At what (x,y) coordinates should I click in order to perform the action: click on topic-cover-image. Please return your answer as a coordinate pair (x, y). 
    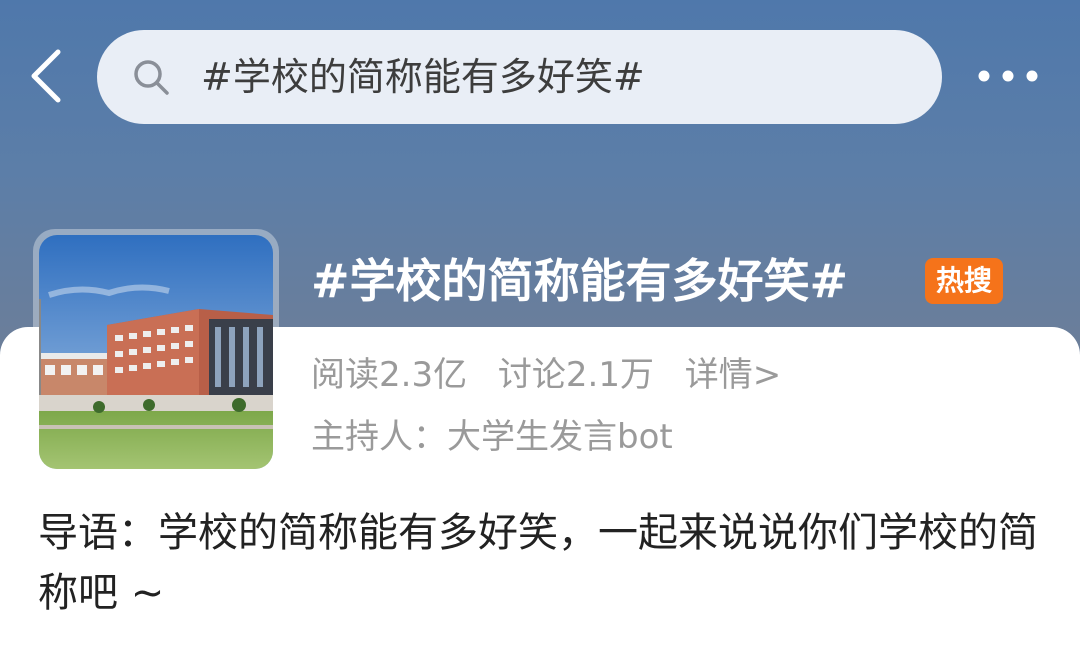
    Looking at the image, I should click on (156, 352).